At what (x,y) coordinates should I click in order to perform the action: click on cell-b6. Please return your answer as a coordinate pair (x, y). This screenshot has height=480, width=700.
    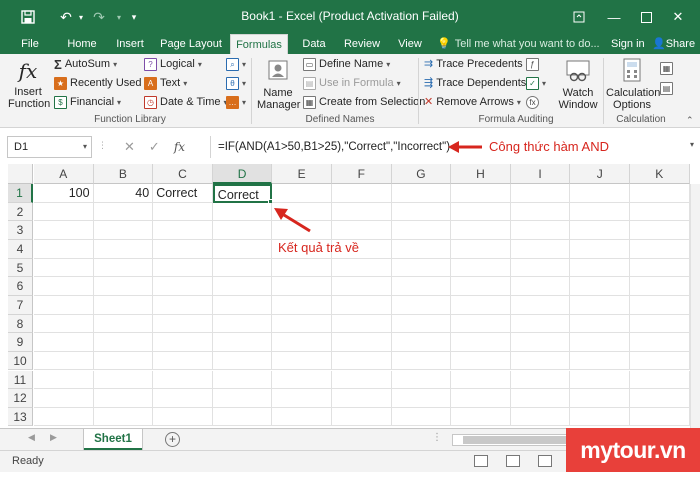
    Looking at the image, I should click on (123, 286).